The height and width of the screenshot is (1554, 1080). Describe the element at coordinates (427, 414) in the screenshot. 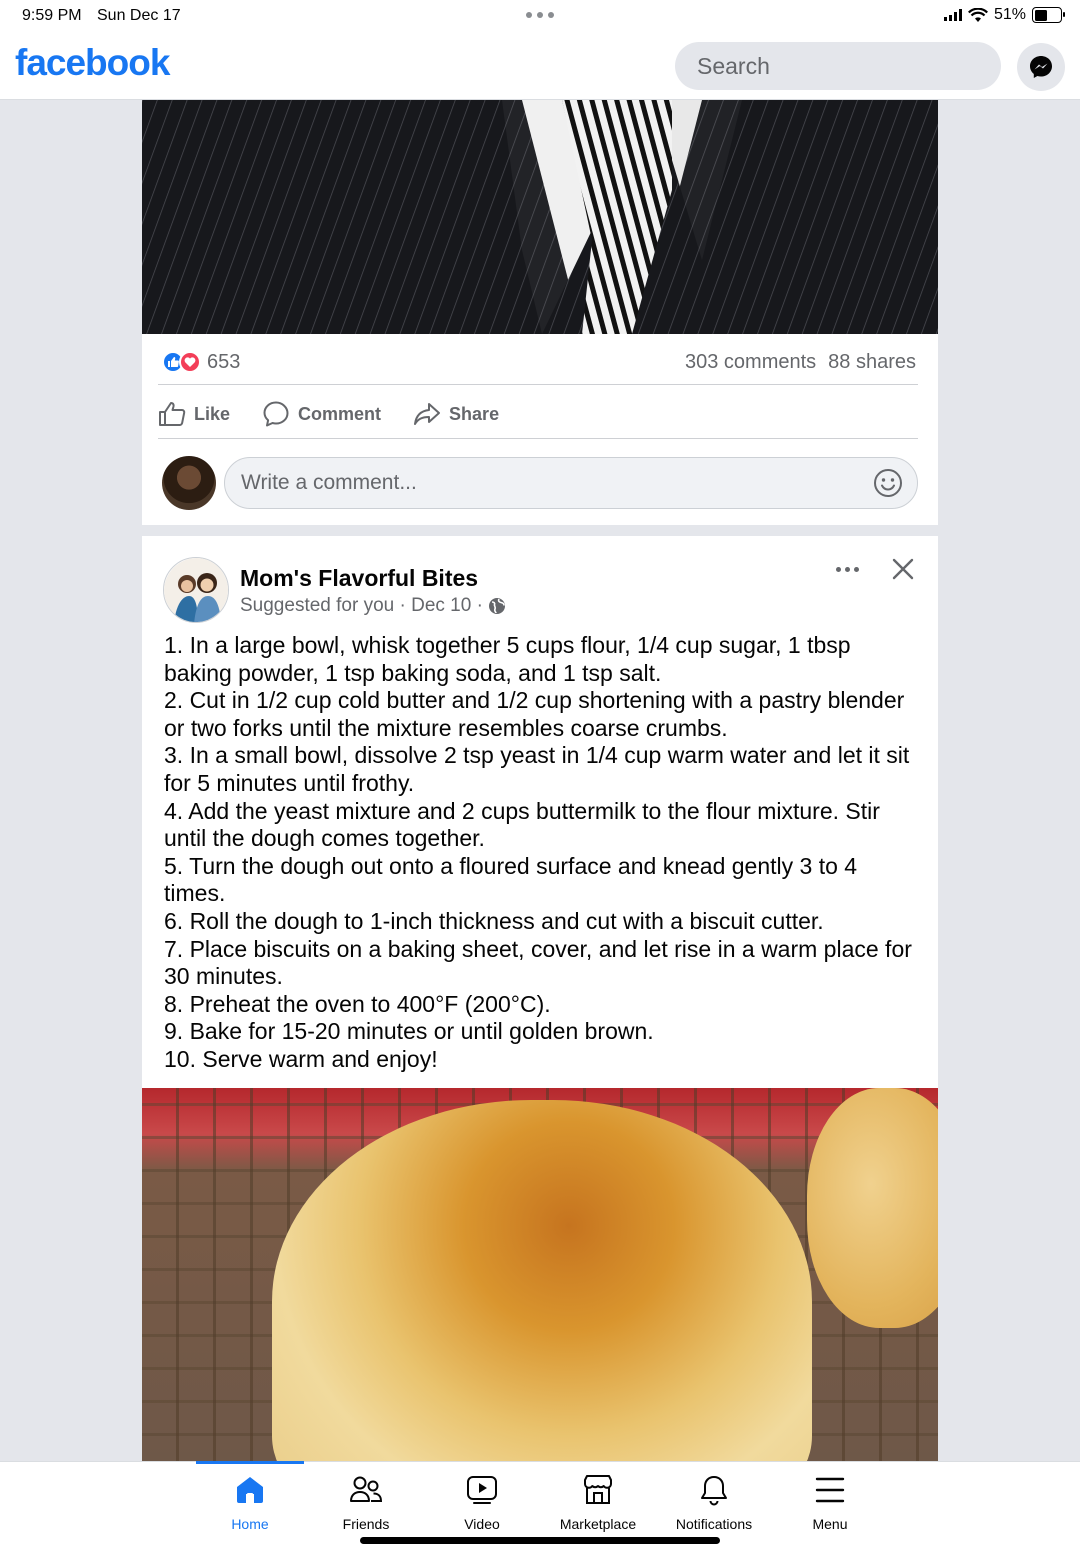

I see `share-icon` at that location.